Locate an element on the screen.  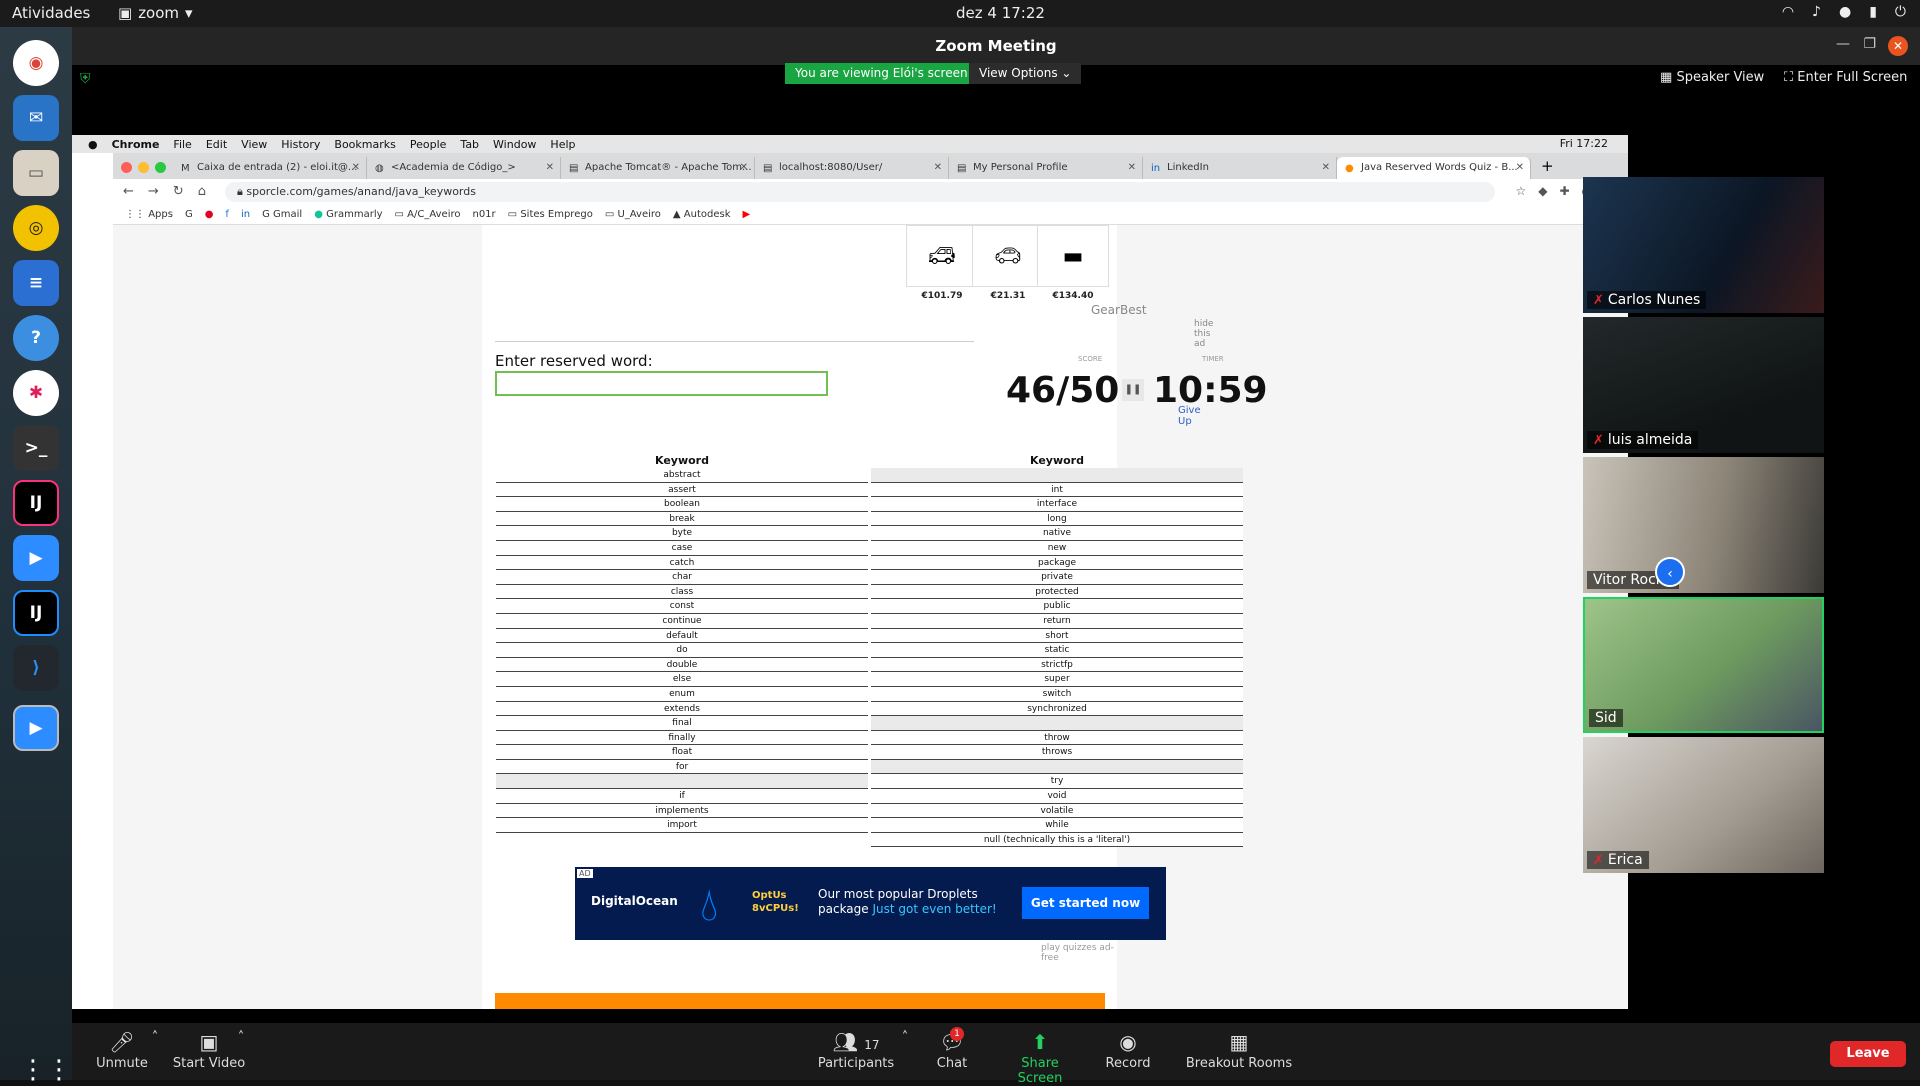
menu-history: History is located at coordinates (300, 144).